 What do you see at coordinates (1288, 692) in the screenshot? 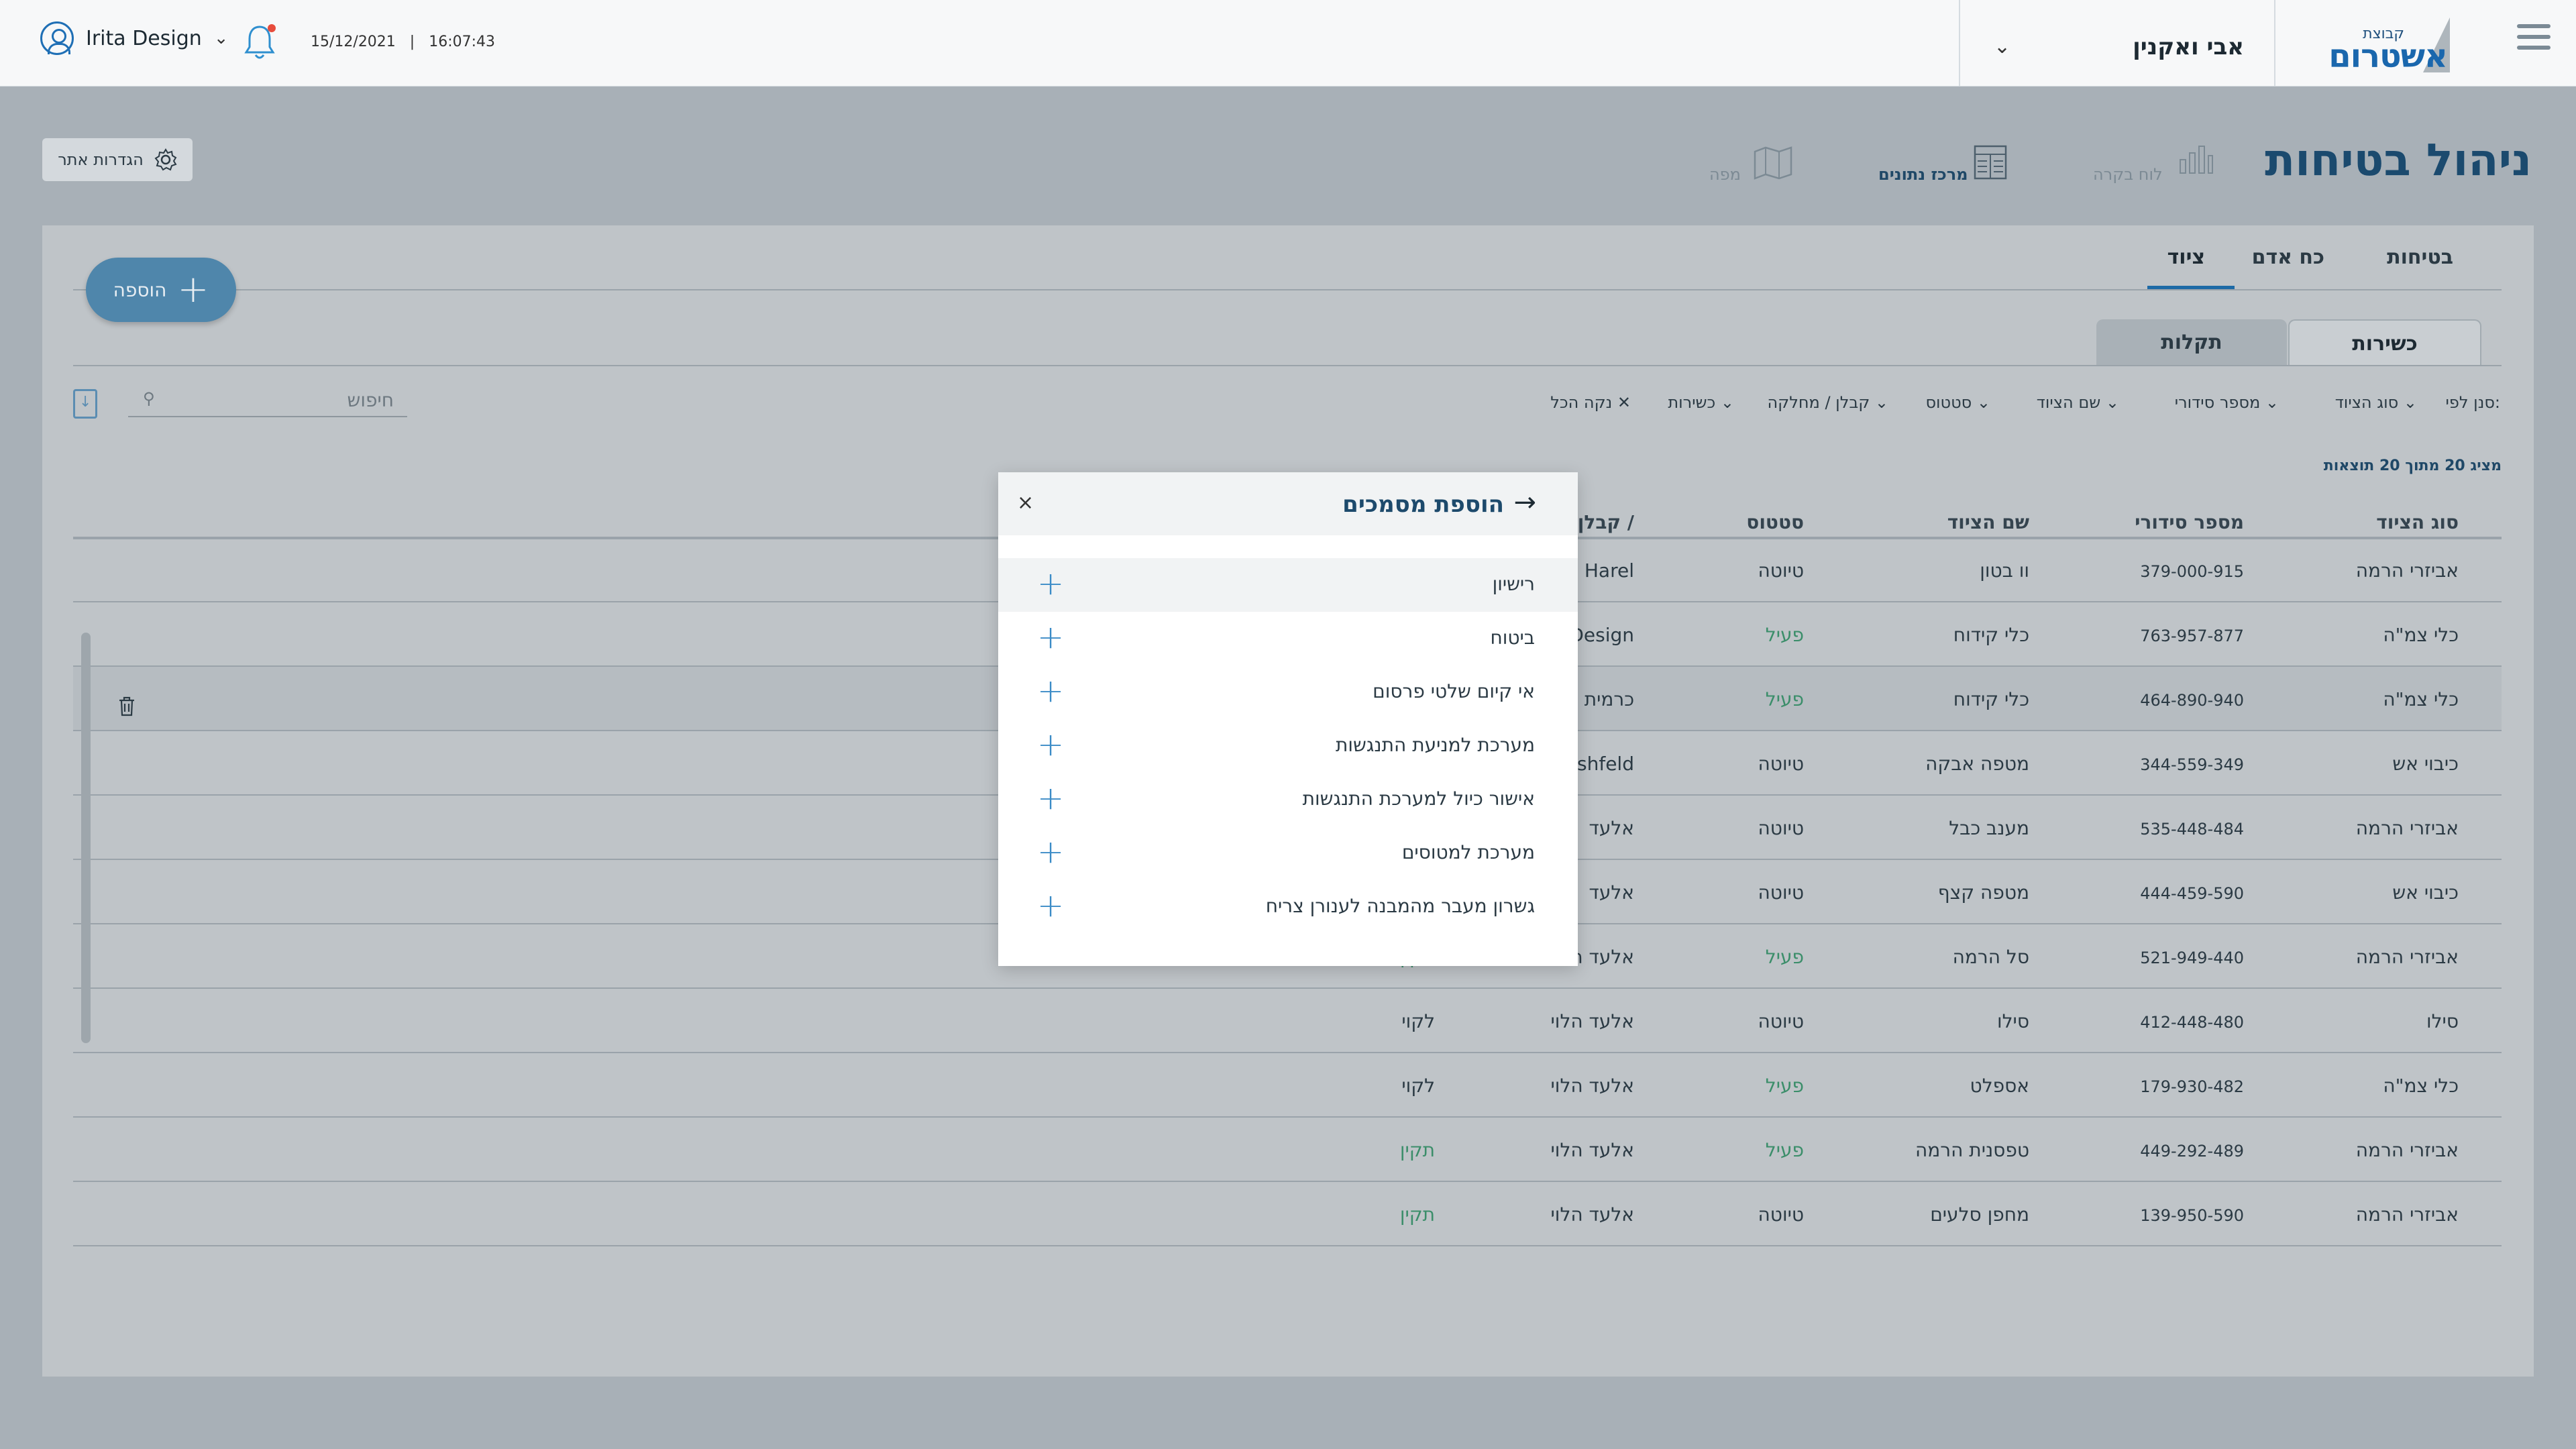
I see `document-item: אי קיום שלטי פרסום +` at bounding box center [1288, 692].